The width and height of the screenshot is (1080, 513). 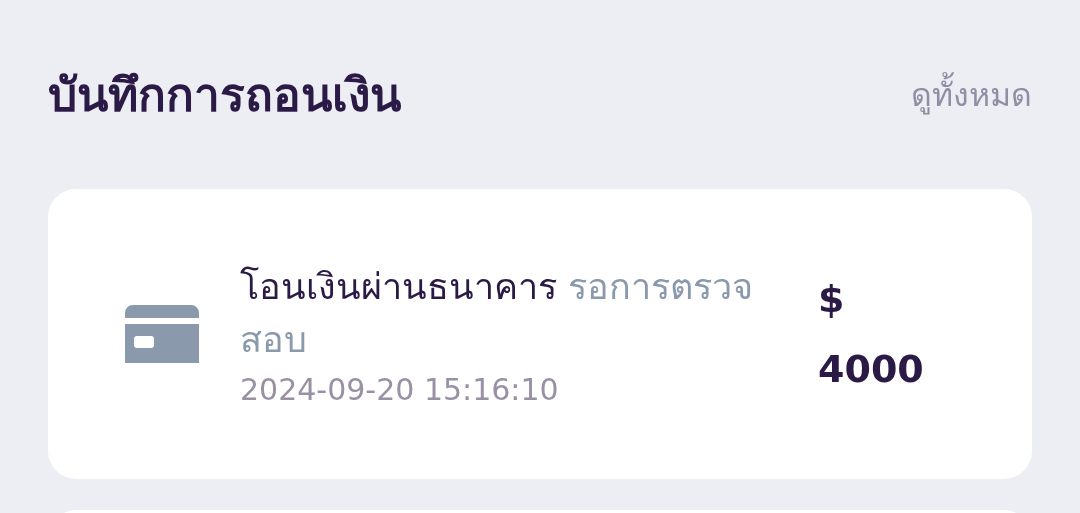 What do you see at coordinates (871, 369) in the screenshot?
I see `amount-value: 4000` at bounding box center [871, 369].